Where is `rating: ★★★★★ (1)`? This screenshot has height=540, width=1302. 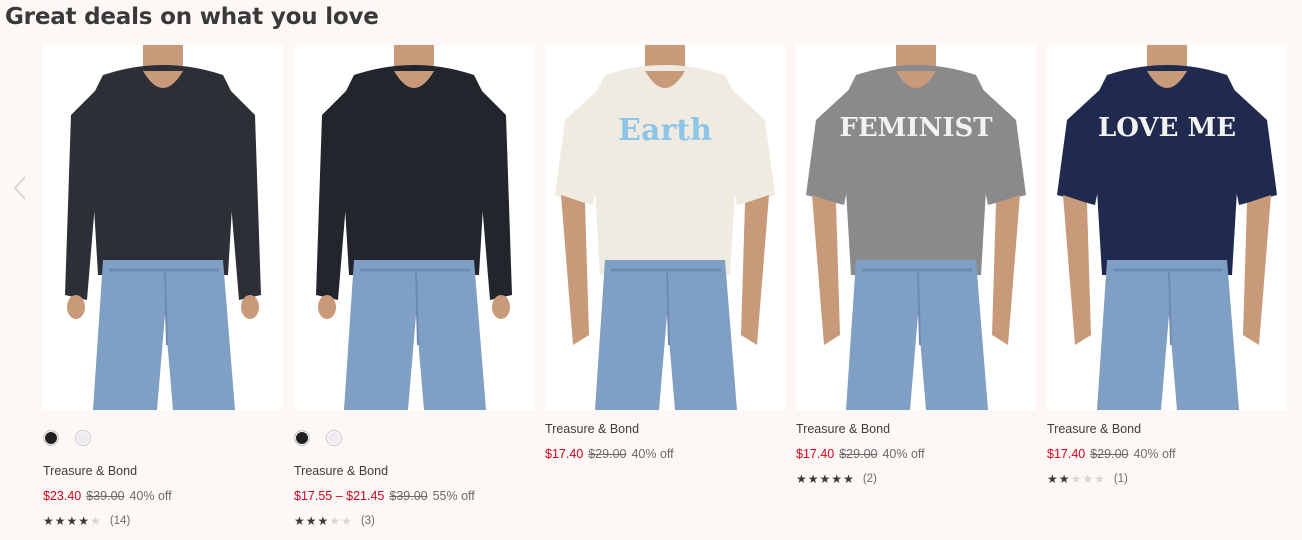 rating: ★★★★★ (1) is located at coordinates (1167, 479).